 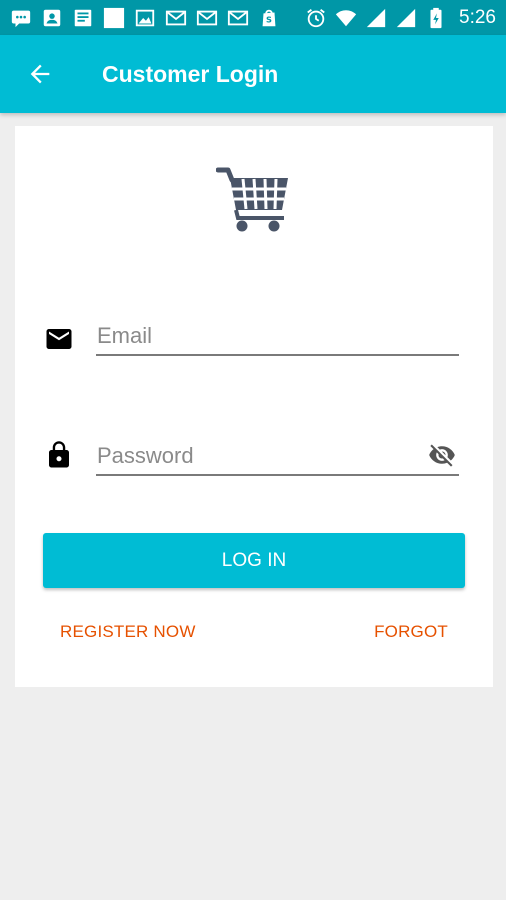 I want to click on login-button: LOG IN, so click(x=254, y=560).